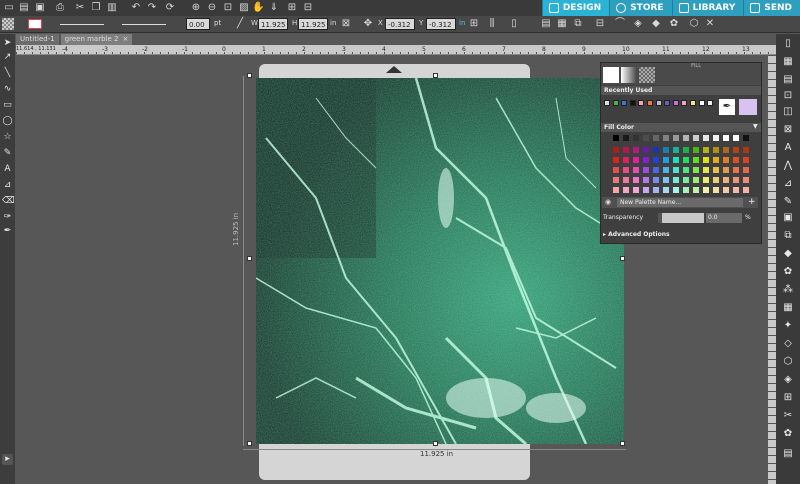 This screenshot has width=800, height=484. I want to click on nesting-icon: ◆, so click(788, 254).